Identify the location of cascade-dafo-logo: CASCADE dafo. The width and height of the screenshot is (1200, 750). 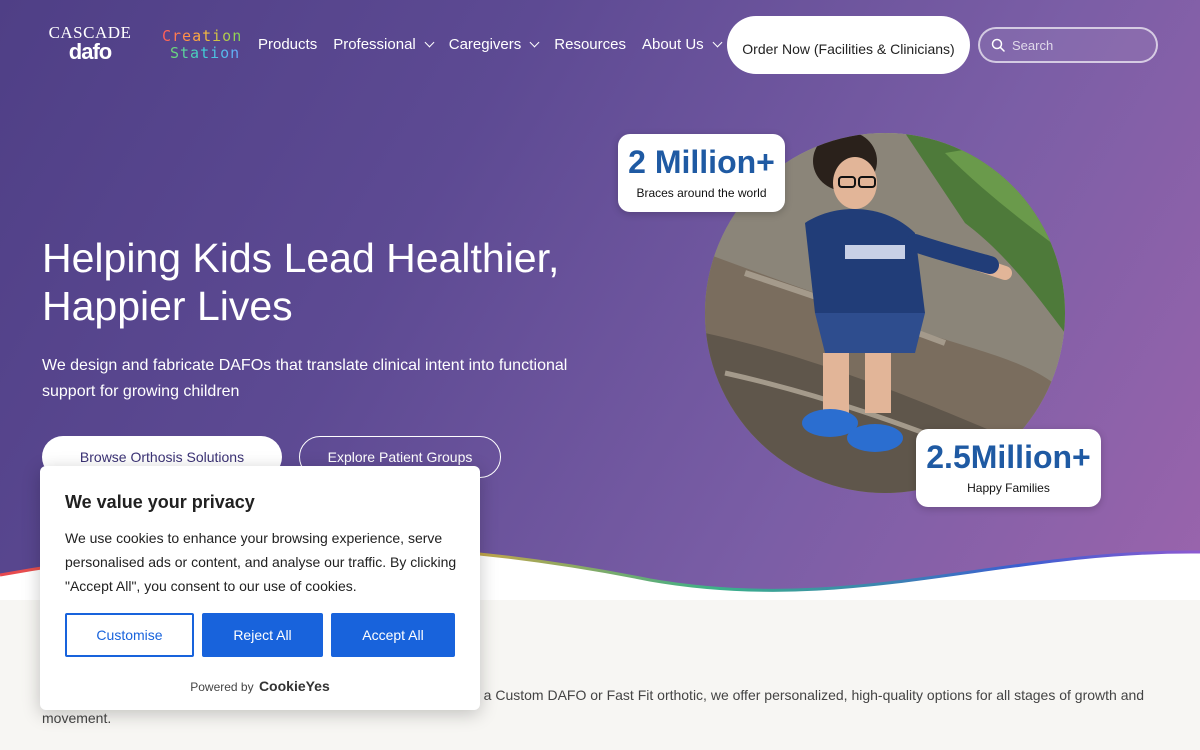
(90, 44).